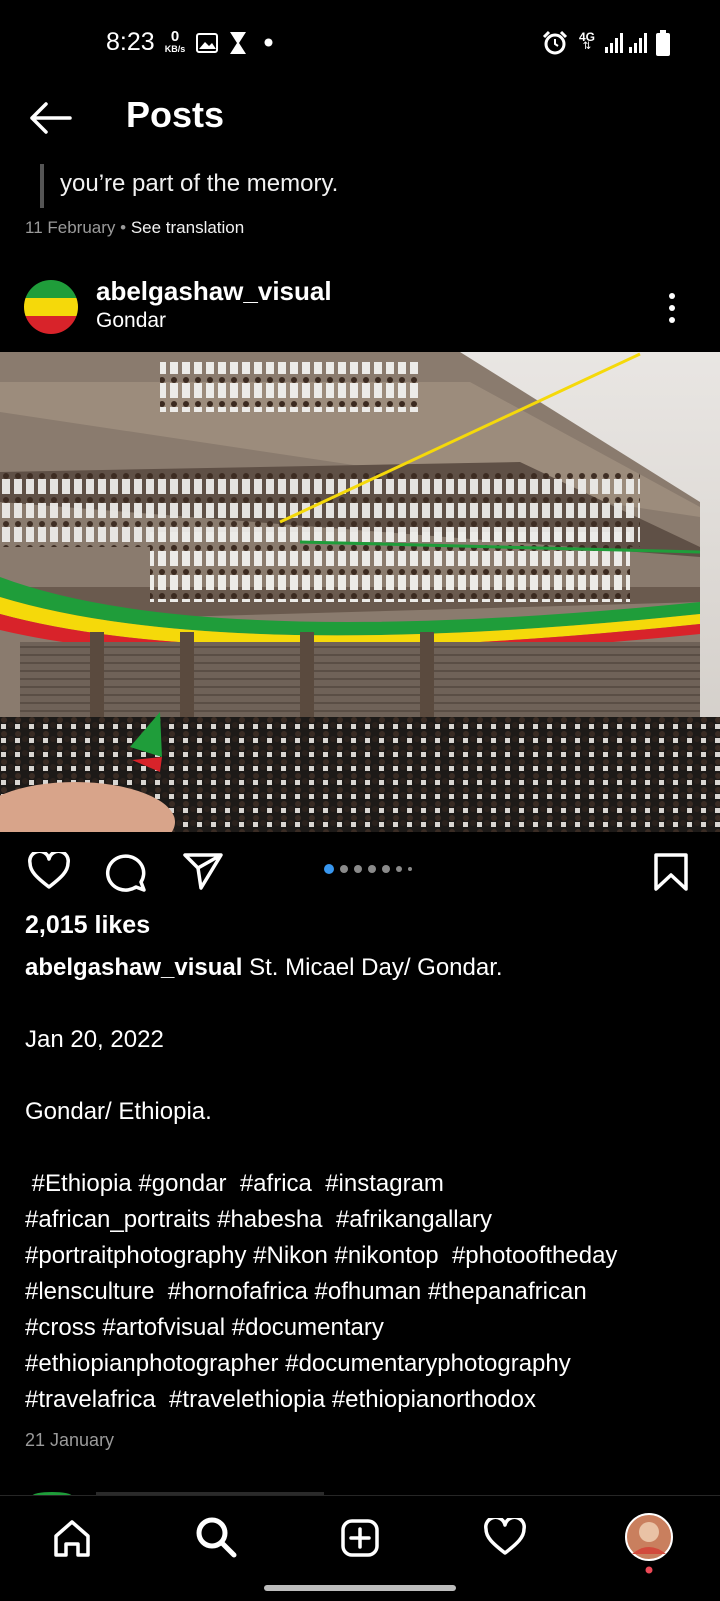  What do you see at coordinates (126, 872) in the screenshot?
I see `comment-icon` at bounding box center [126, 872].